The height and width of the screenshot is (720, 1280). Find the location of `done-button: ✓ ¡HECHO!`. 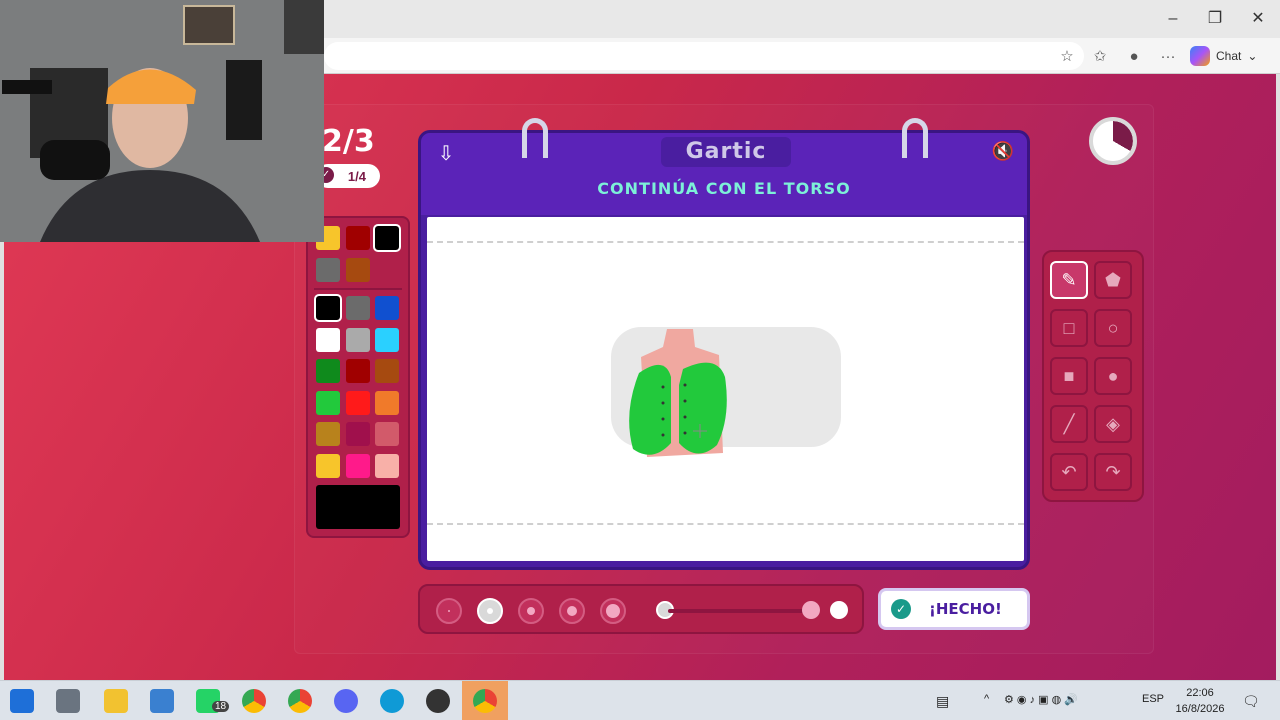

done-button: ✓ ¡HECHO! is located at coordinates (954, 609).